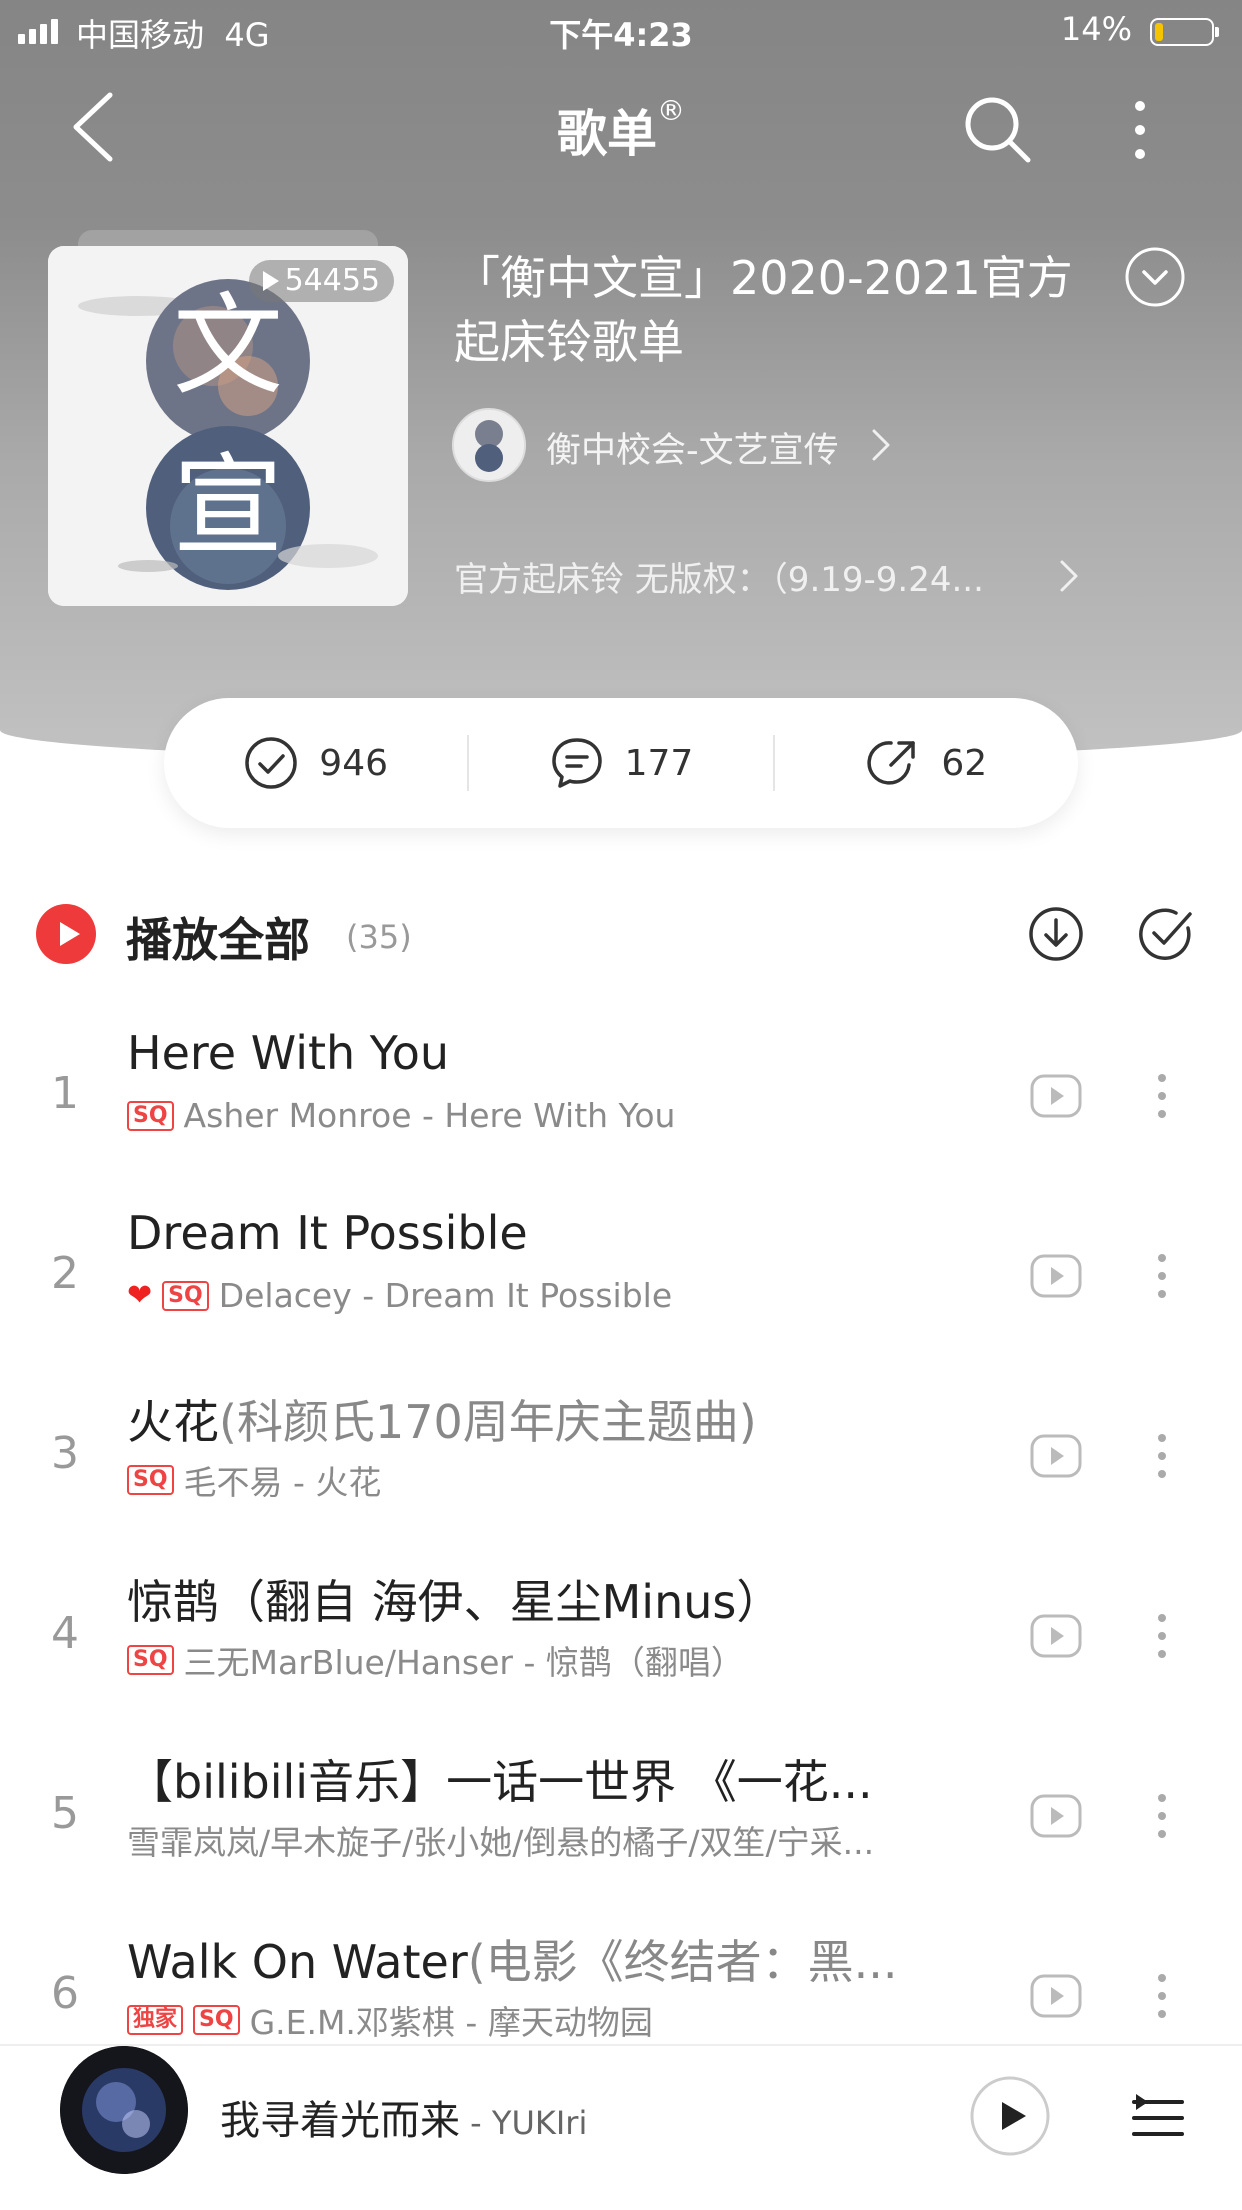  Describe the element at coordinates (403, 2117) in the screenshot. I see `now-playing-title: 我寻着光而来 - YUKIri` at that location.